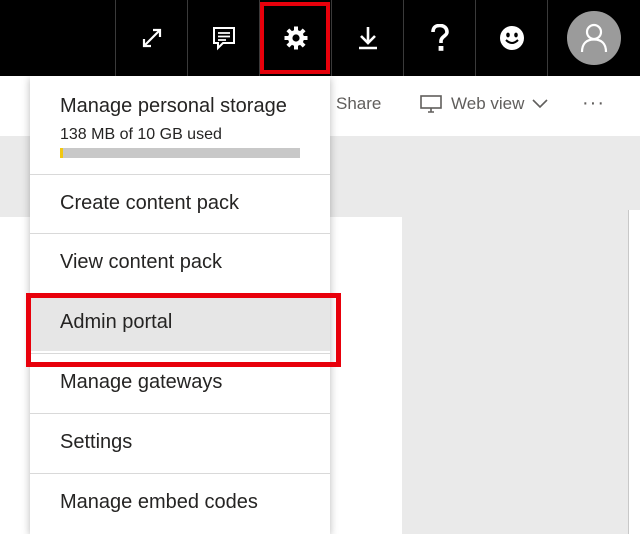  I want to click on storage-title: Manage personal storage, so click(173, 106).